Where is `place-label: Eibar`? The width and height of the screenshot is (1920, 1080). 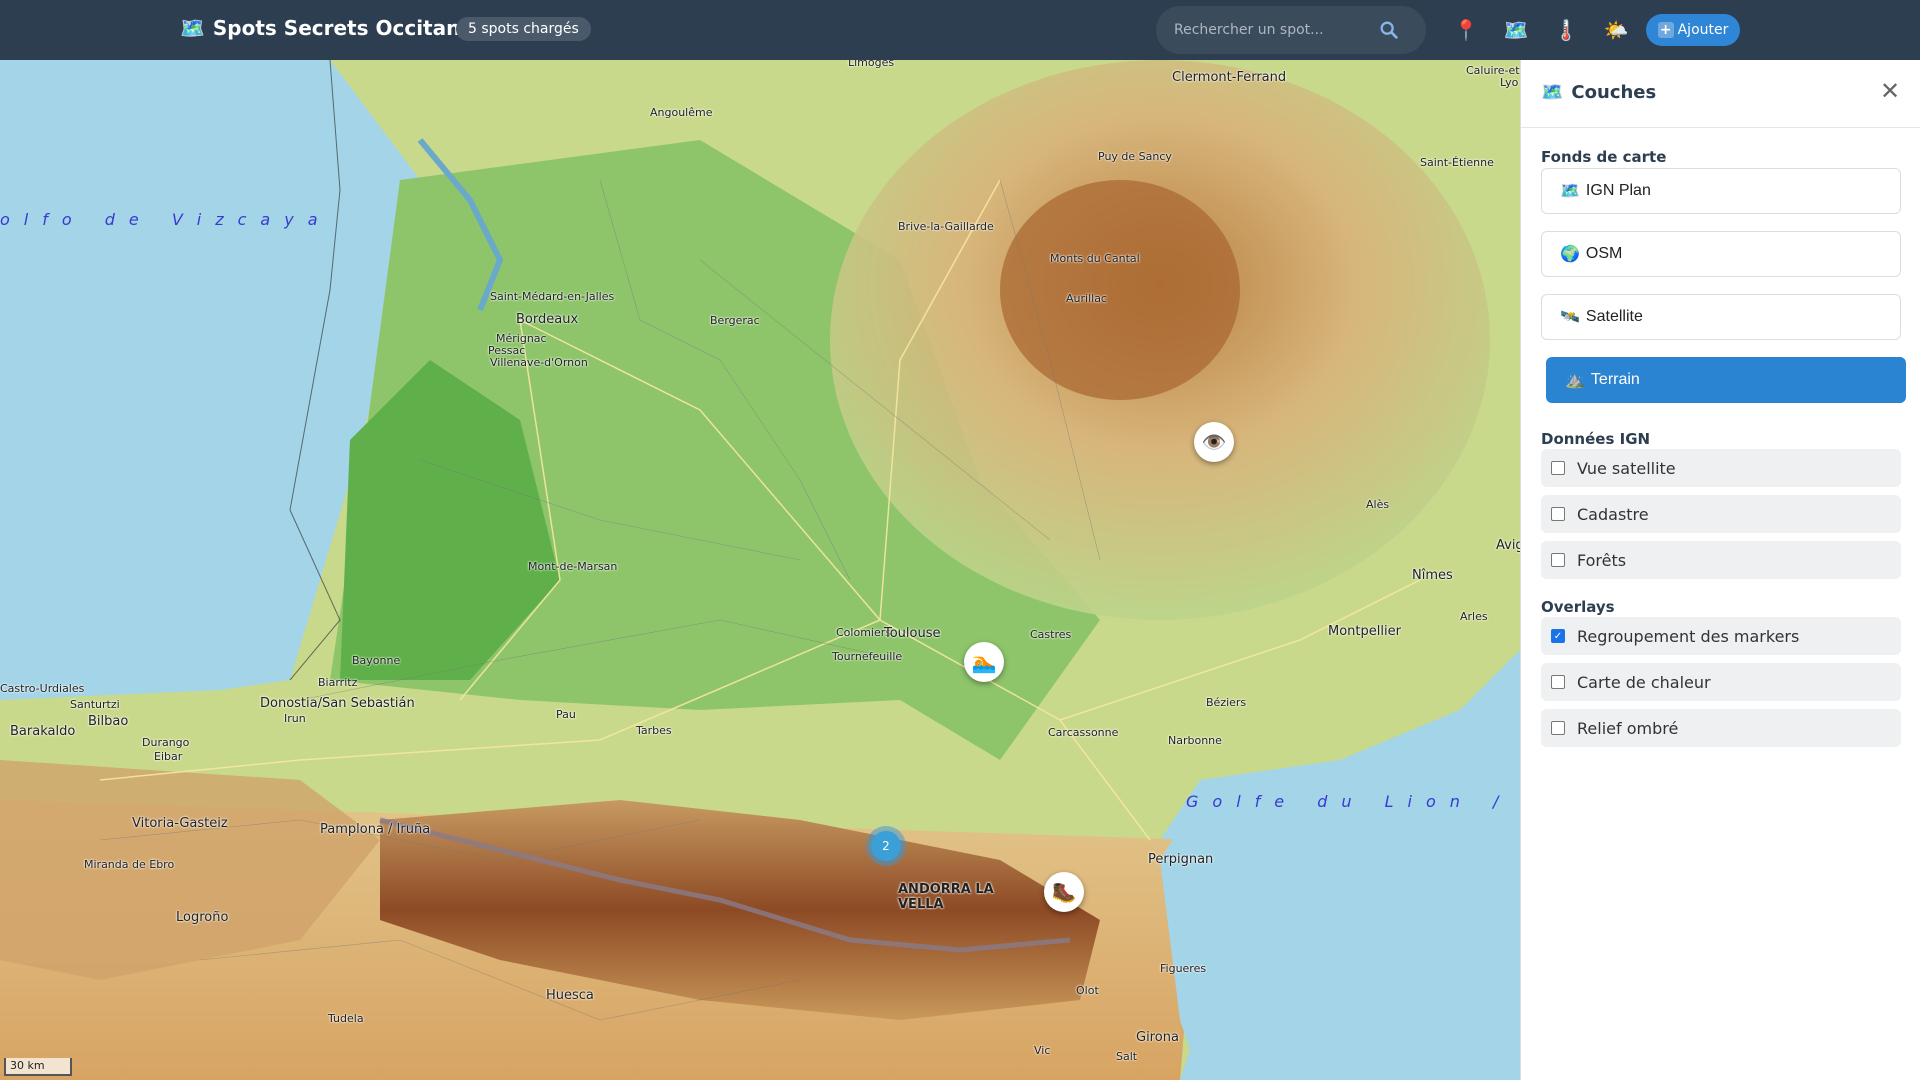
place-label: Eibar is located at coordinates (168, 756).